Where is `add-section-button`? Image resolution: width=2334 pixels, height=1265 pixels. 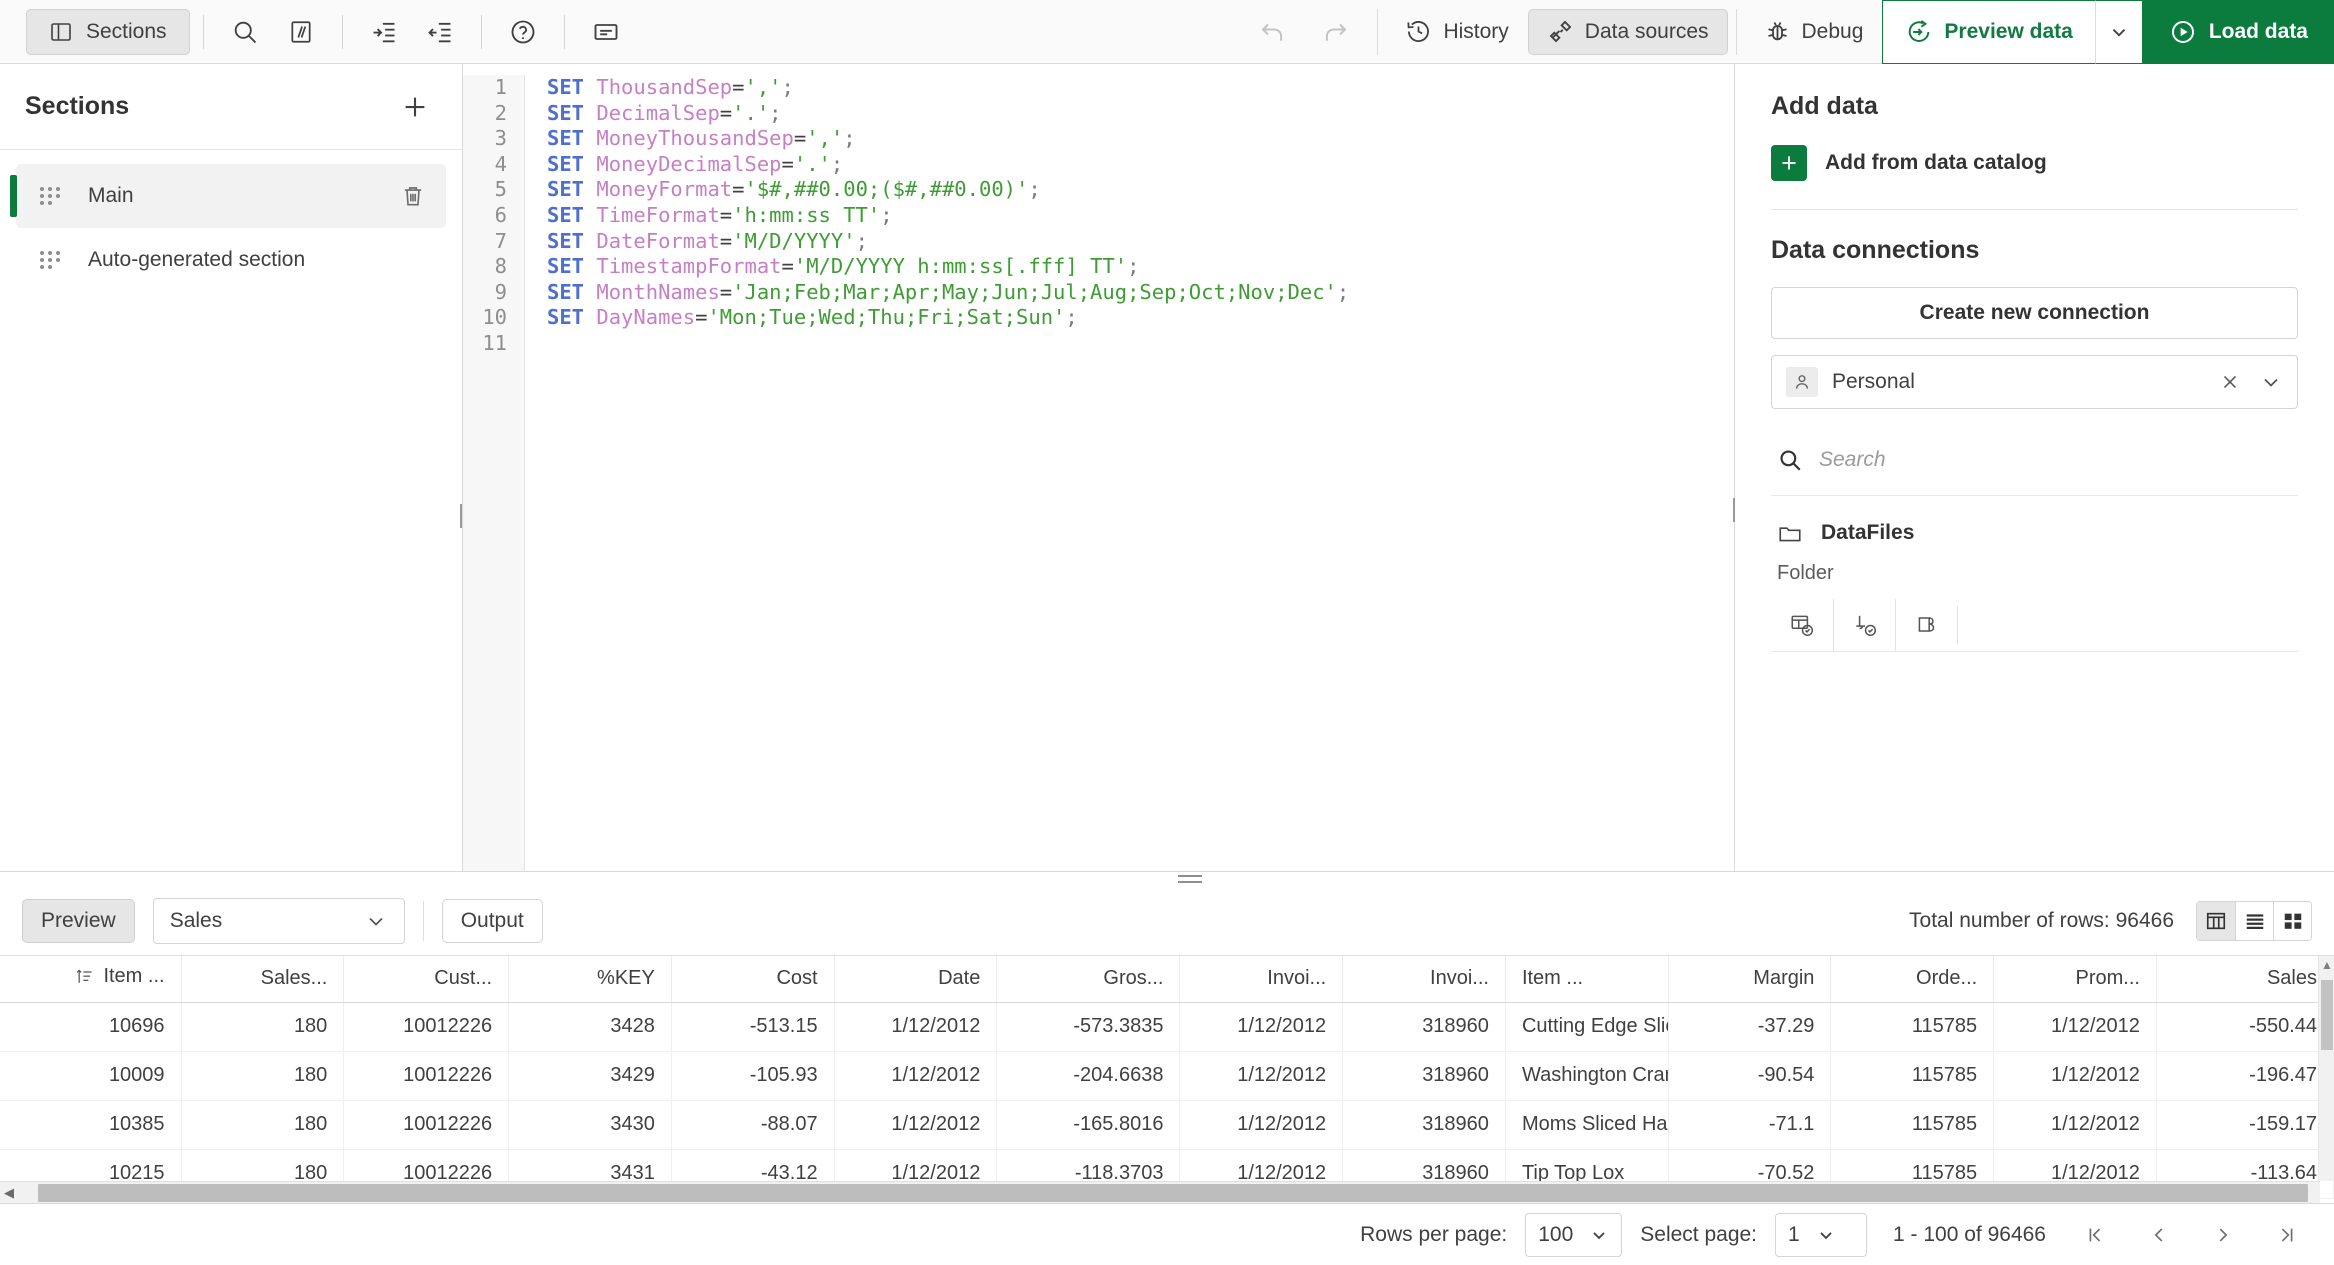 add-section-button is located at coordinates (415, 107).